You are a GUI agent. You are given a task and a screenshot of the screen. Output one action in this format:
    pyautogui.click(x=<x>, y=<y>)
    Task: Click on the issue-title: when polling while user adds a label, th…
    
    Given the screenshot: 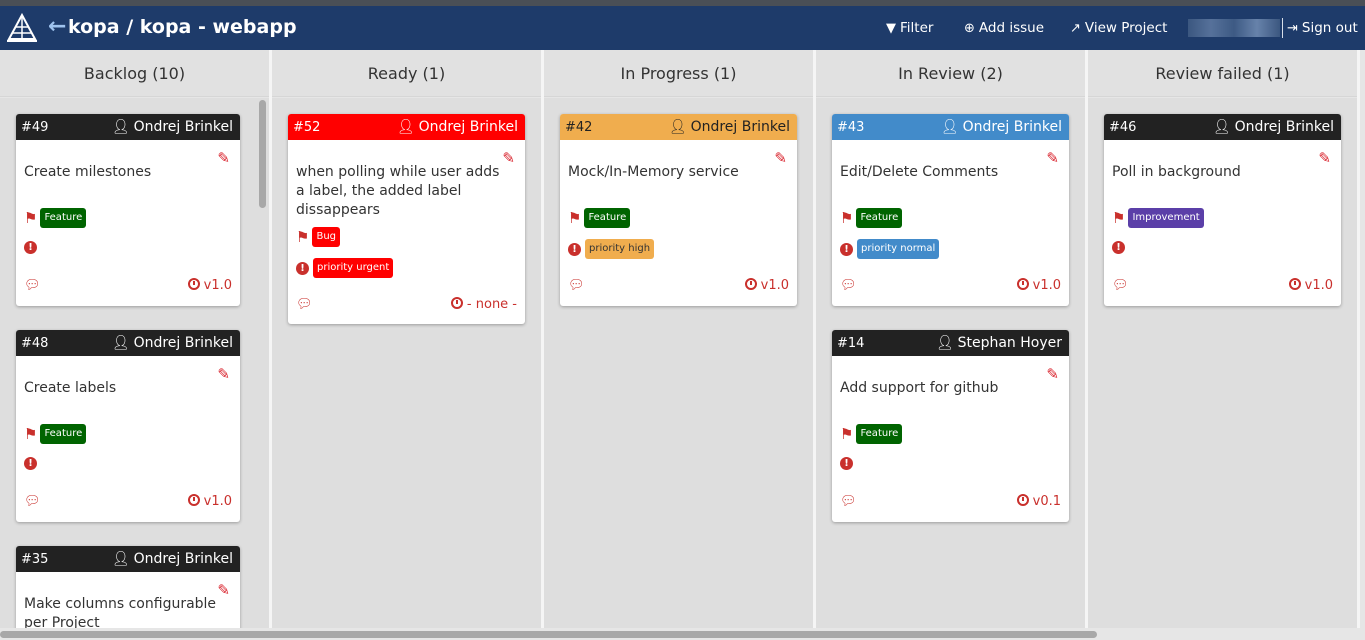 What is the action you would take?
    pyautogui.click(x=398, y=191)
    